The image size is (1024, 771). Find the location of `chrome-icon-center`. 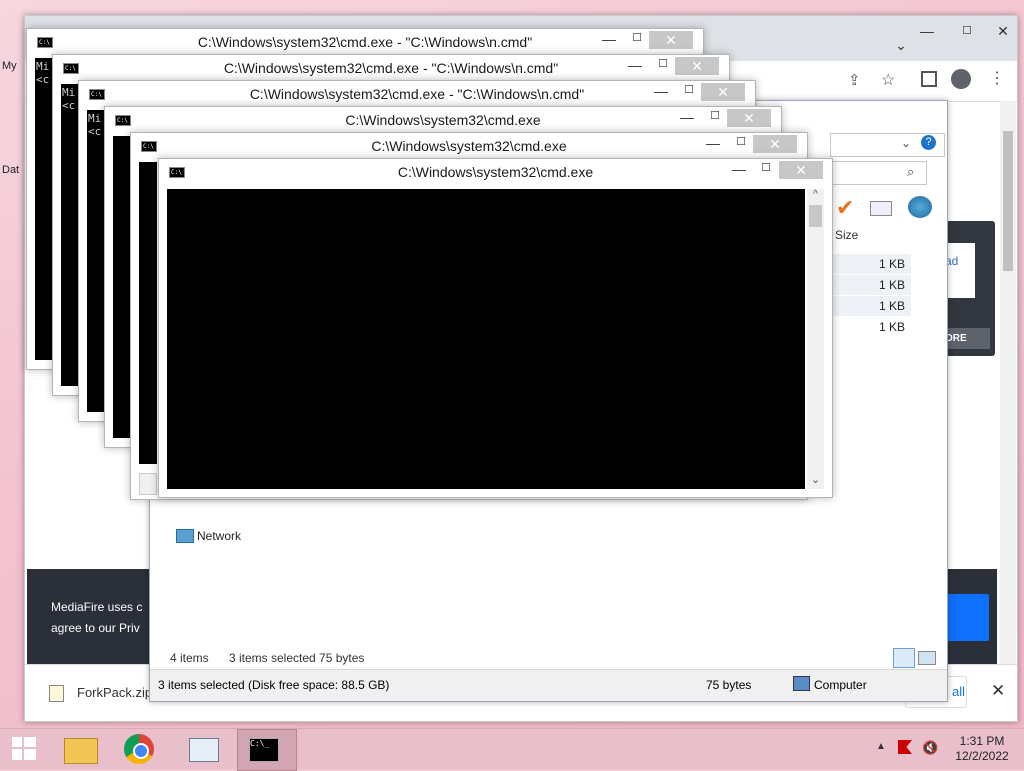

chrome-icon-center is located at coordinates (141, 751).